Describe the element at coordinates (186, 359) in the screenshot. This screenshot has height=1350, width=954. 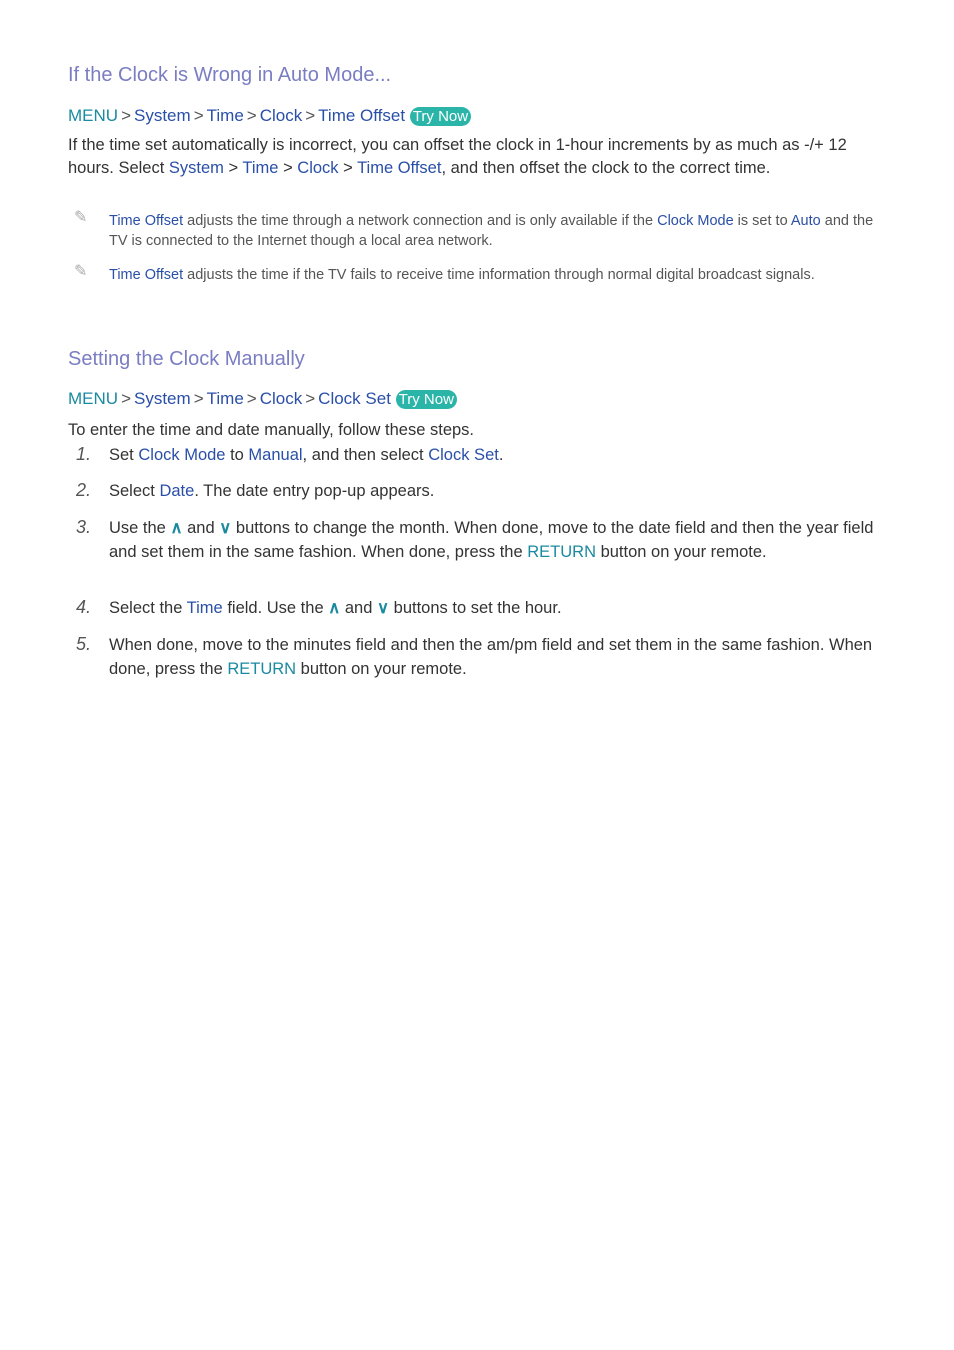
I see `section-heading-manual: Setting the Clock Manually` at that location.